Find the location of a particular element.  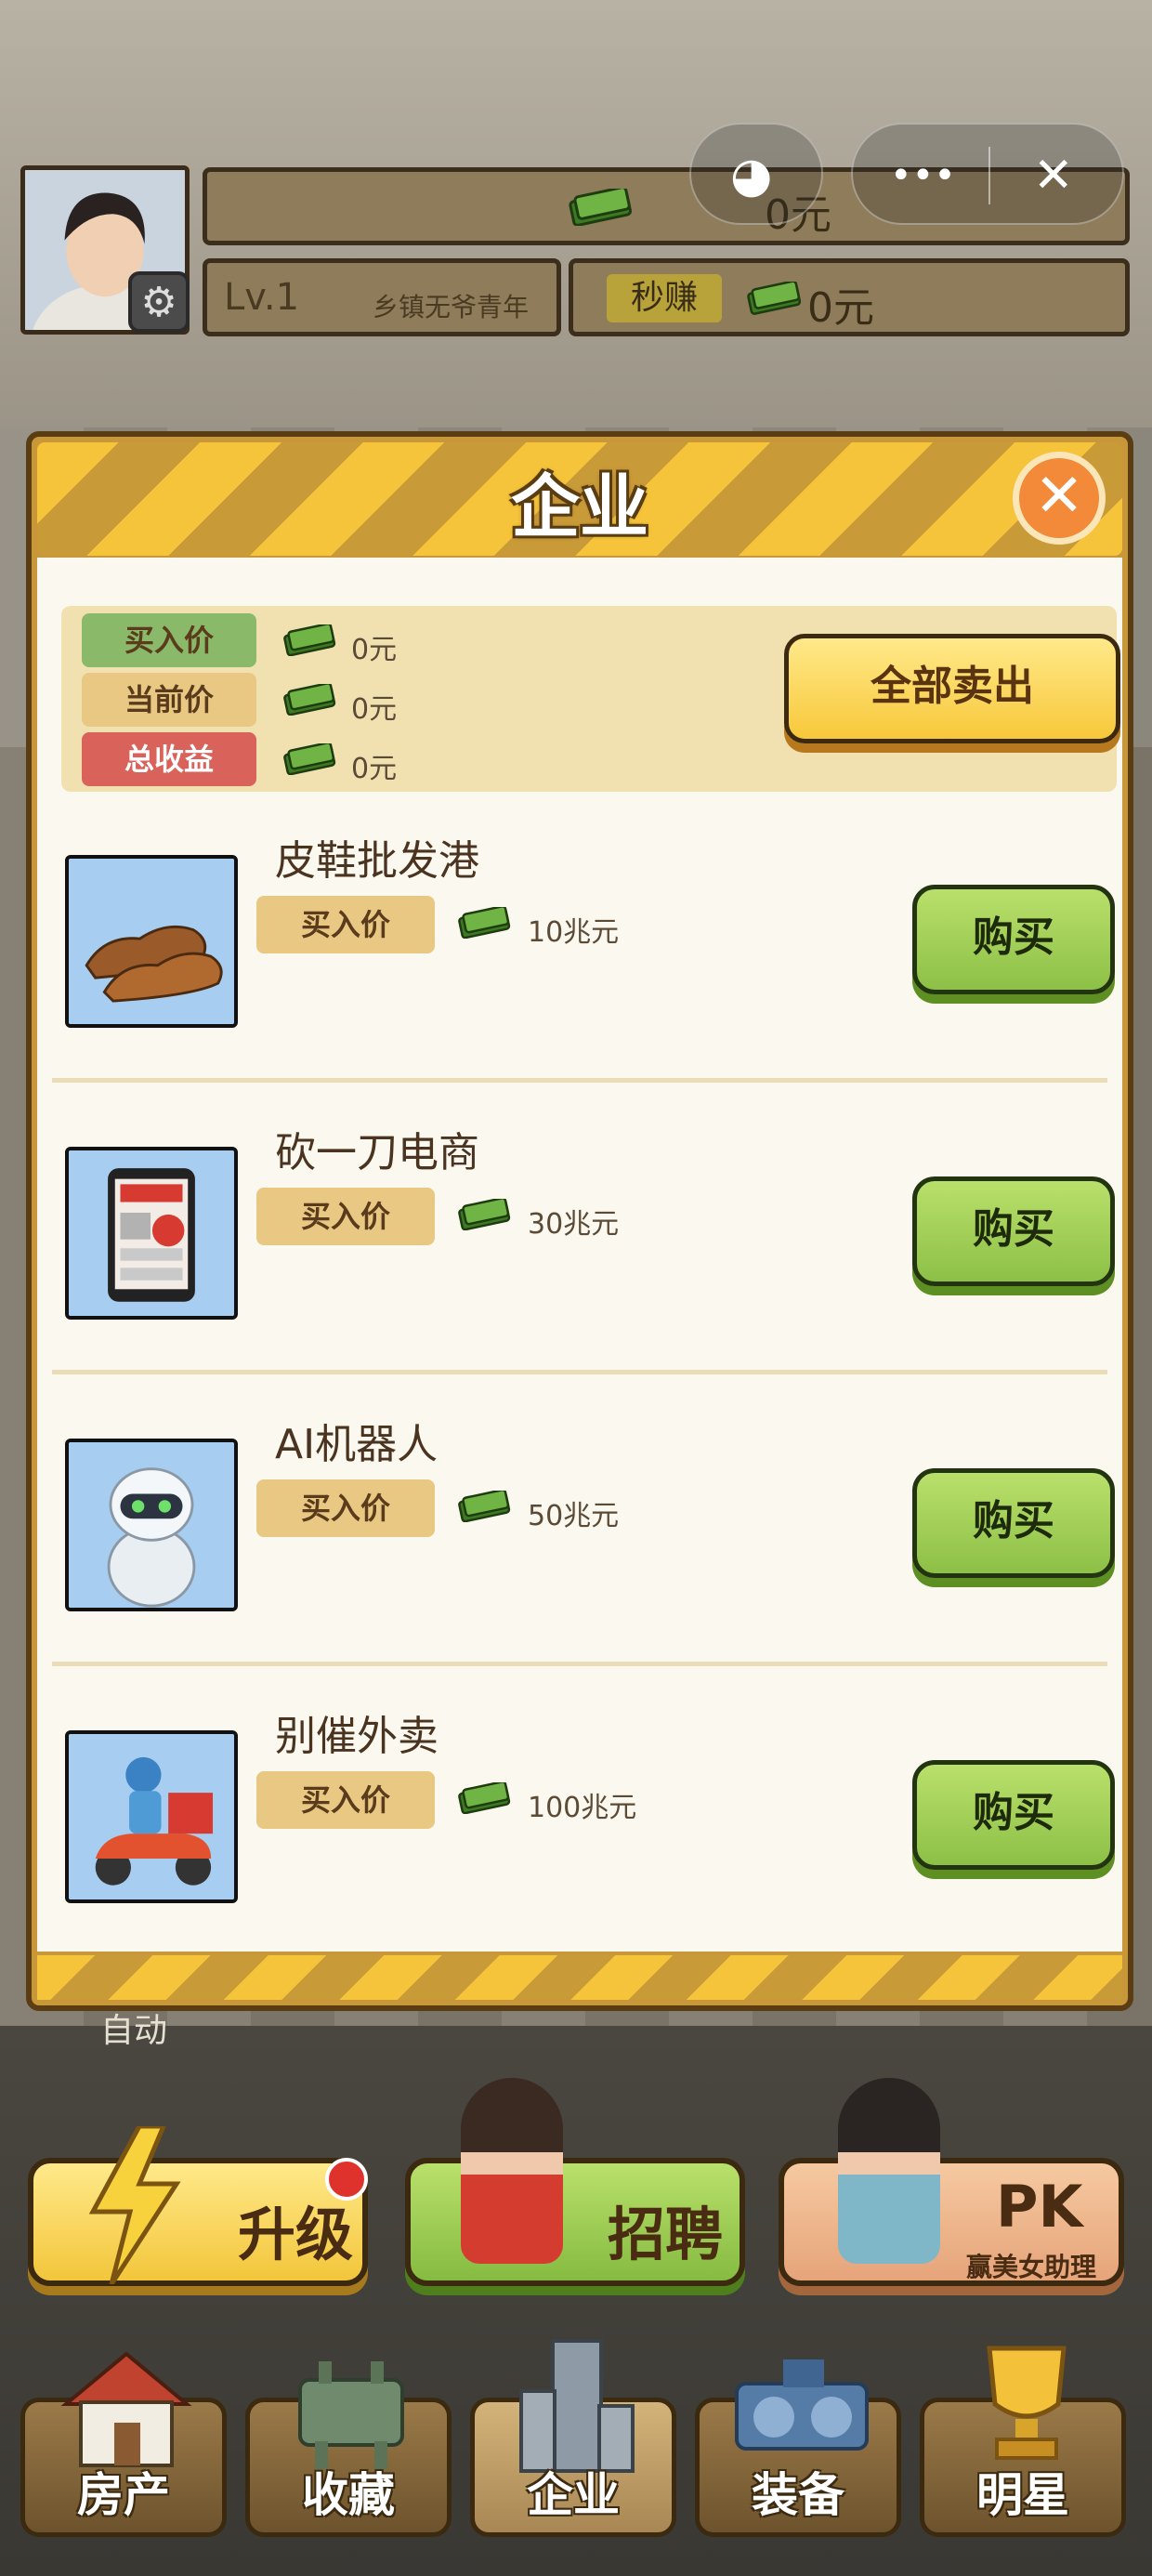

level-title: 乡镇无爷青年 is located at coordinates (451, 307).